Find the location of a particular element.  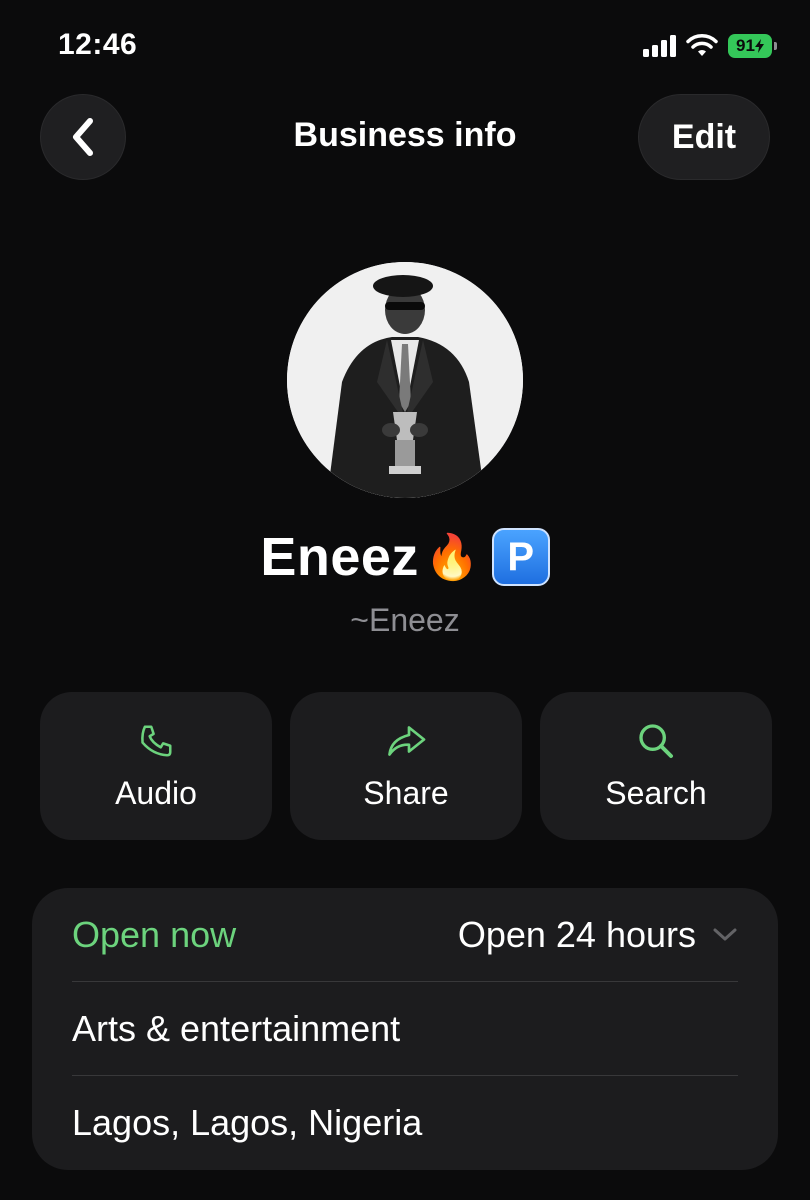

search-icon is located at coordinates (656, 741).